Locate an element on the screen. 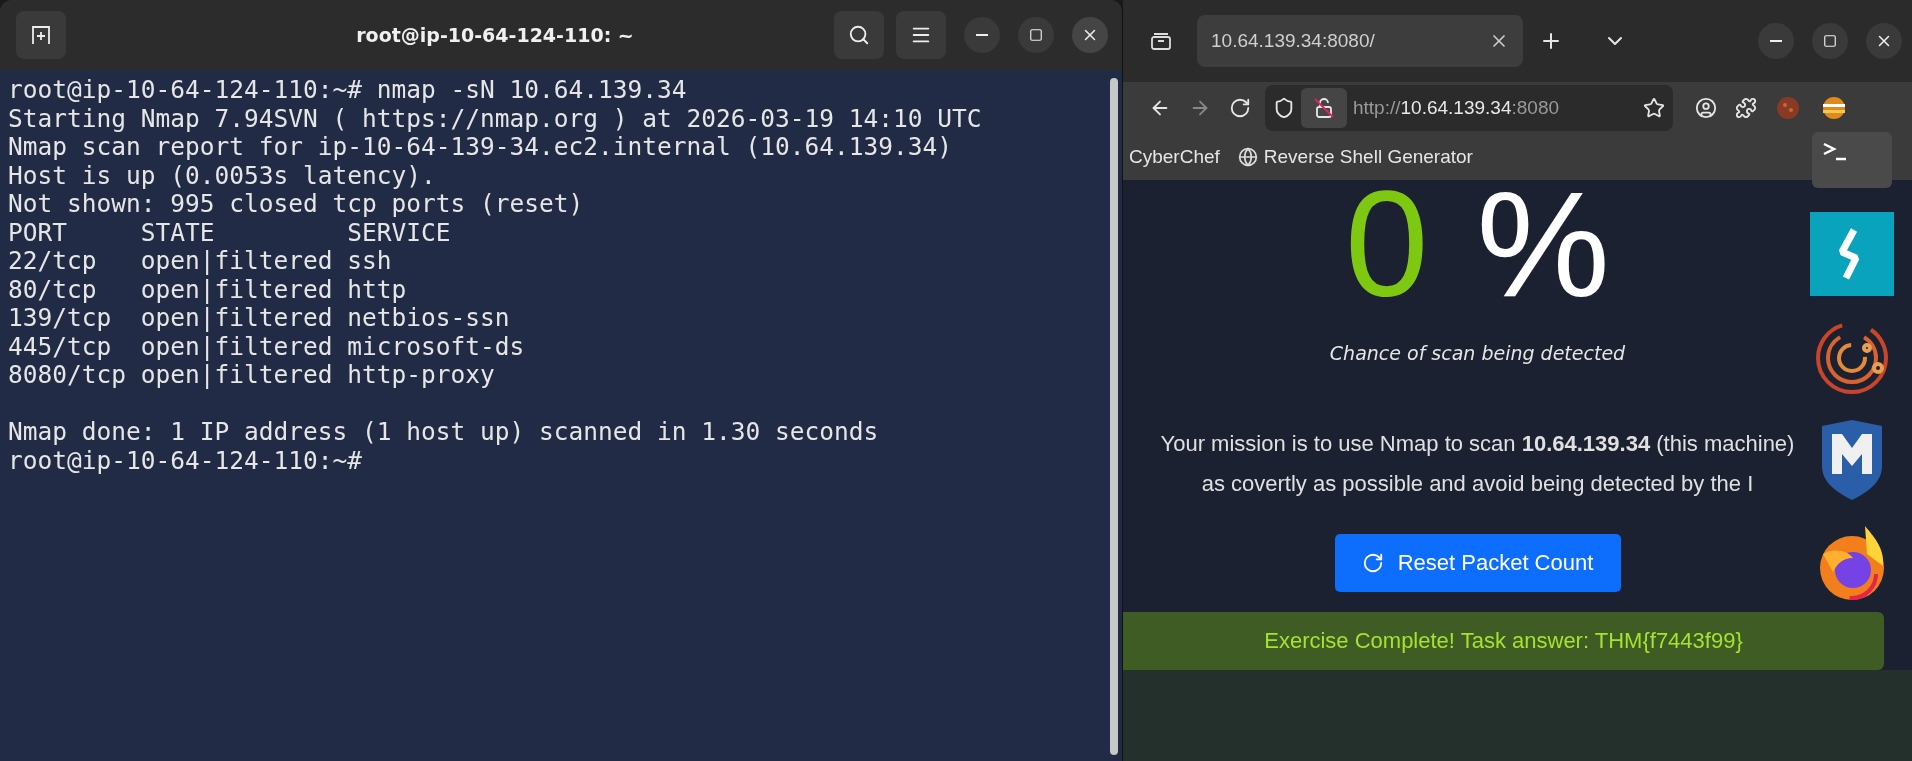 Image resolution: width=1912 pixels, height=761 pixels. percent-value: 0 is located at coordinates (1387, 244).